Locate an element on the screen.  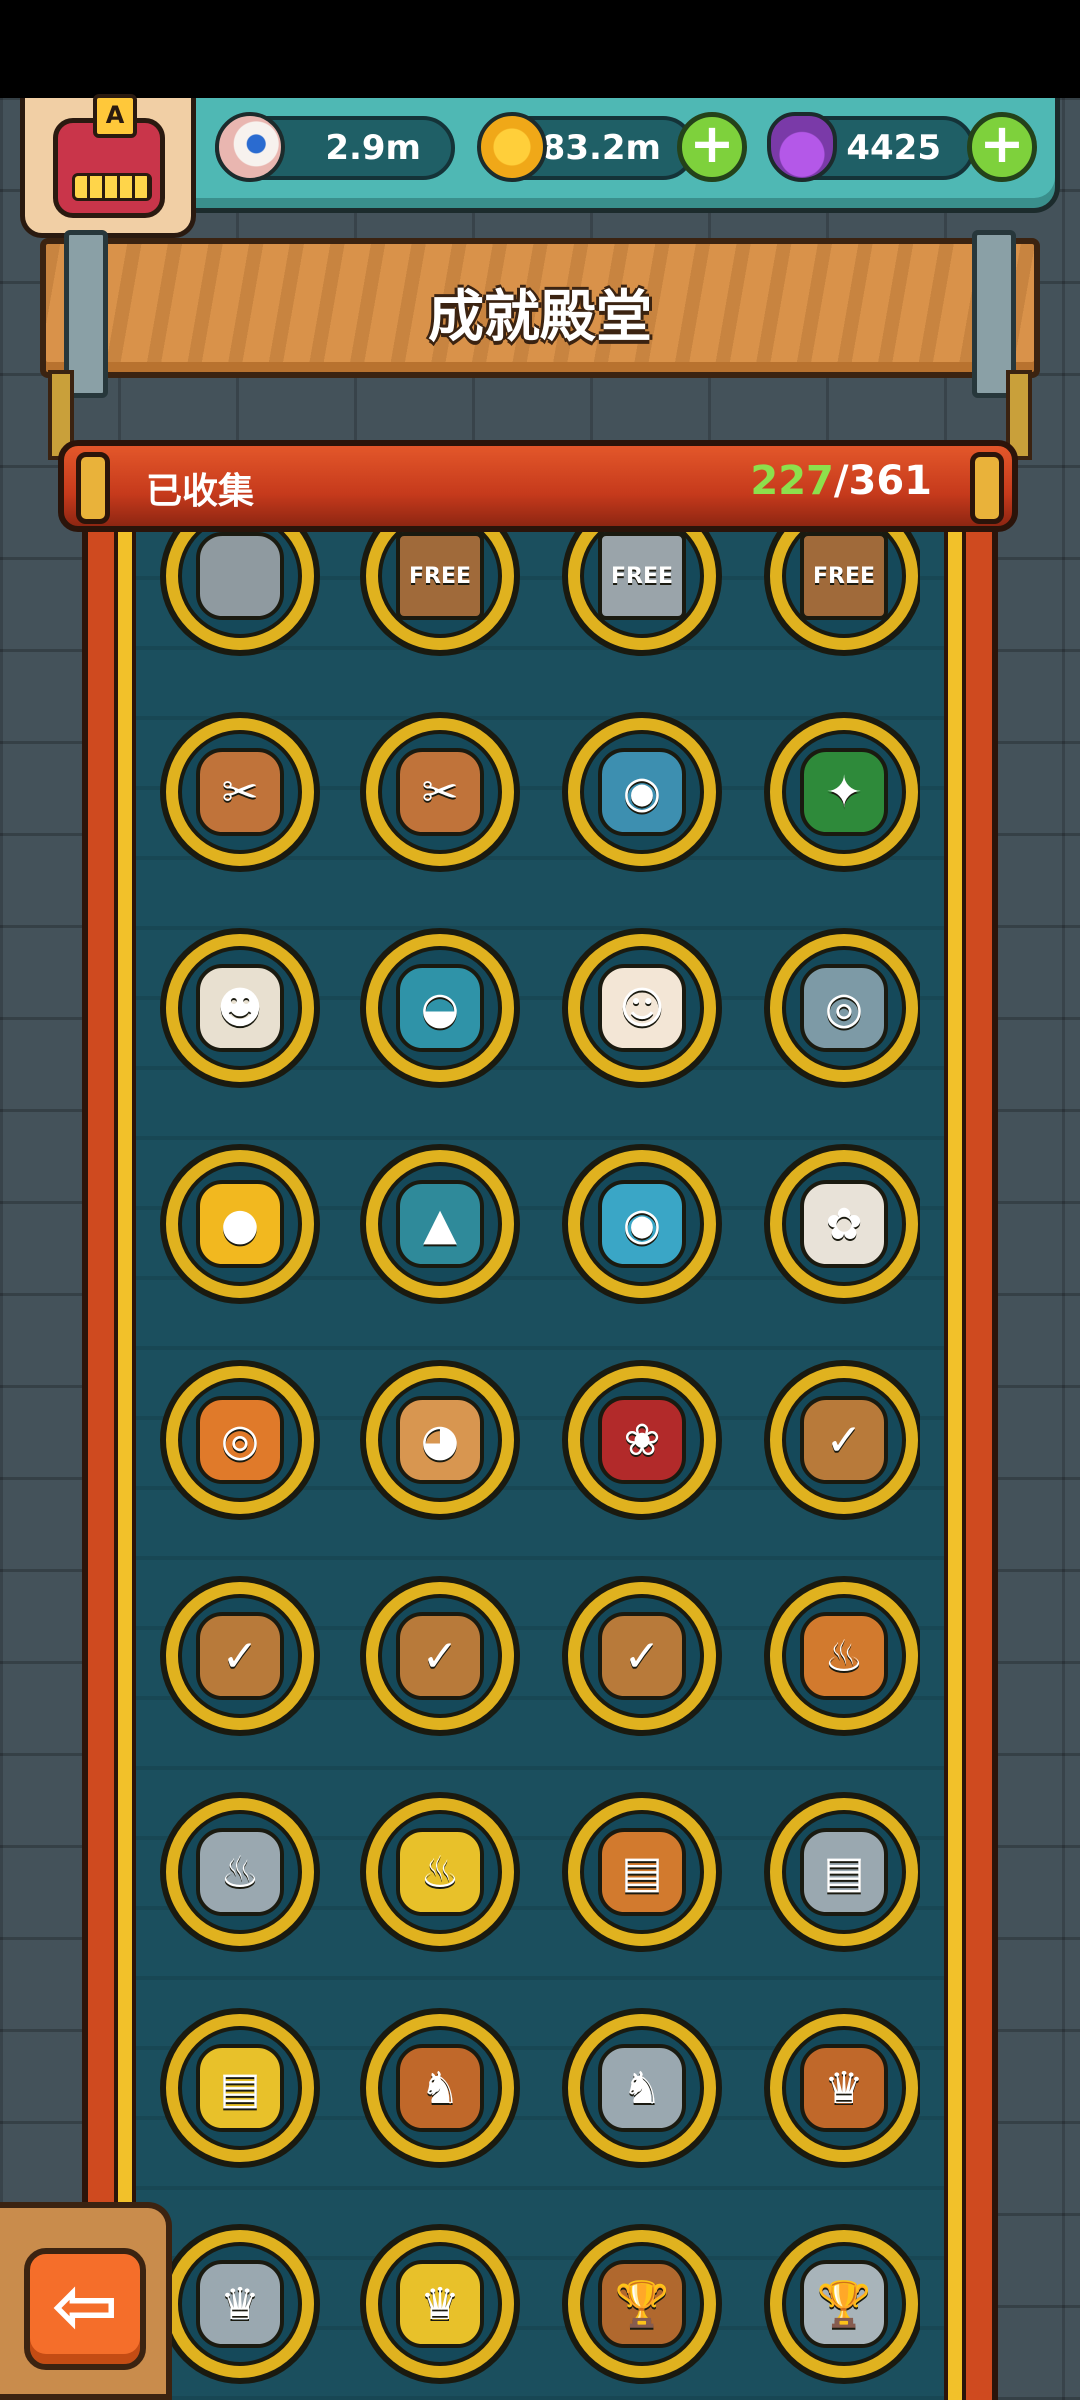
rod-cap-left is located at coordinates (93, 488).